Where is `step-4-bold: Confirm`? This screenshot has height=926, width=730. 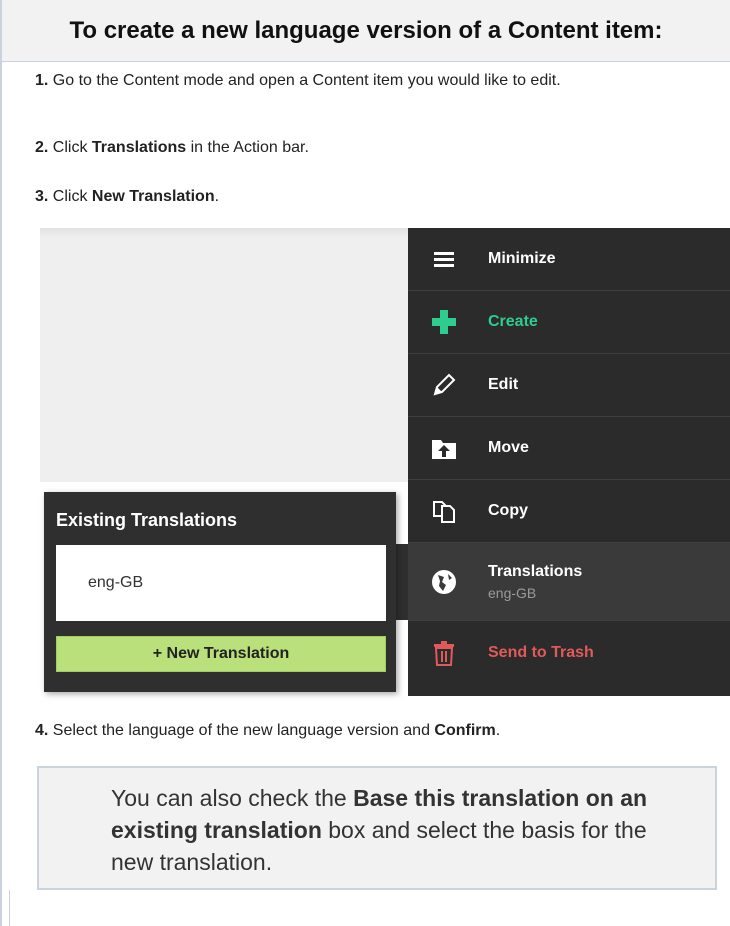 step-4-bold: Confirm is located at coordinates (465, 730).